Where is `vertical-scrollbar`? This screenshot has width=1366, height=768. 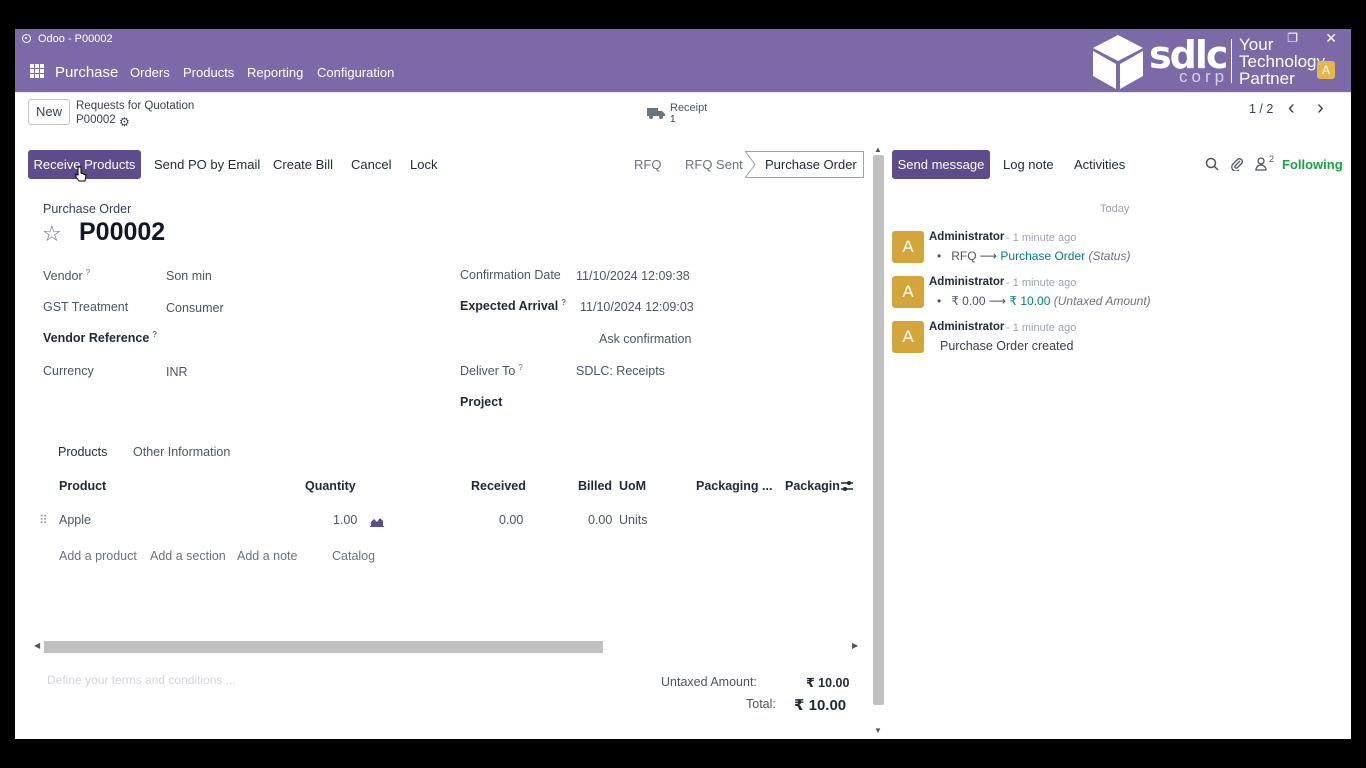
vertical-scrollbar is located at coordinates (878, 430).